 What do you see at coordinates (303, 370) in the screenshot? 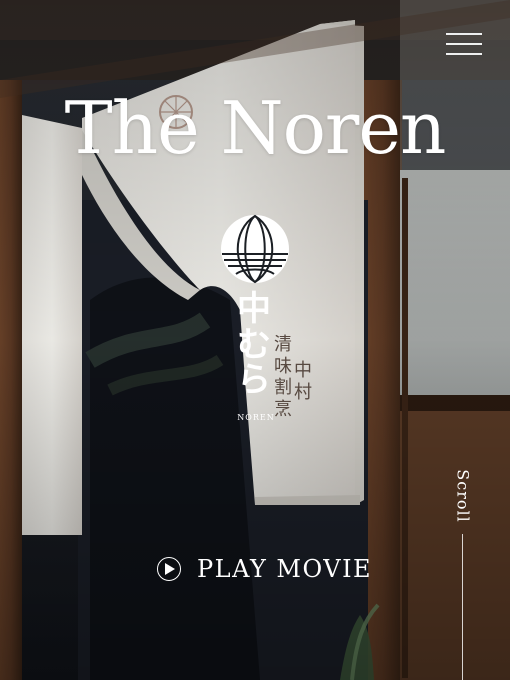
I see `calligraphy-char: 中` at bounding box center [303, 370].